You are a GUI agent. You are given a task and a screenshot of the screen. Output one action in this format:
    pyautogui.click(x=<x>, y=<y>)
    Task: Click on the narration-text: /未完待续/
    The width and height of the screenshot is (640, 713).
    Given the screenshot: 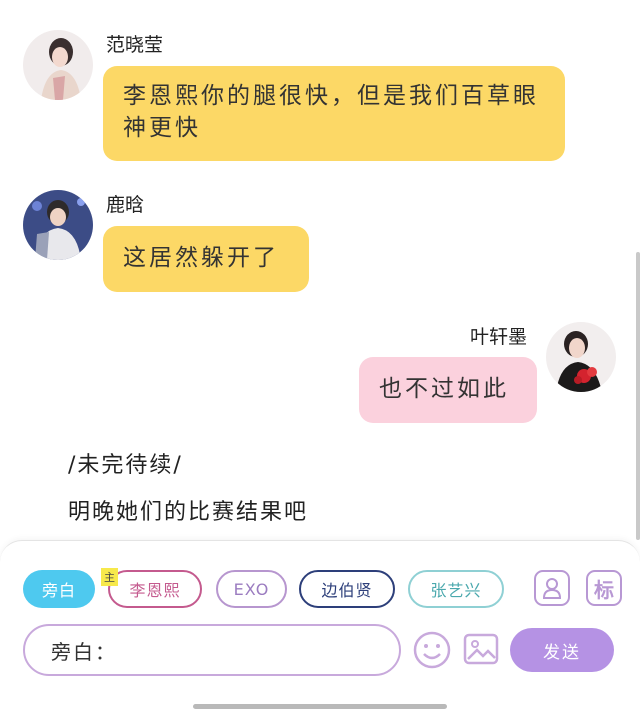 What is the action you would take?
    pyautogui.click(x=125, y=465)
    